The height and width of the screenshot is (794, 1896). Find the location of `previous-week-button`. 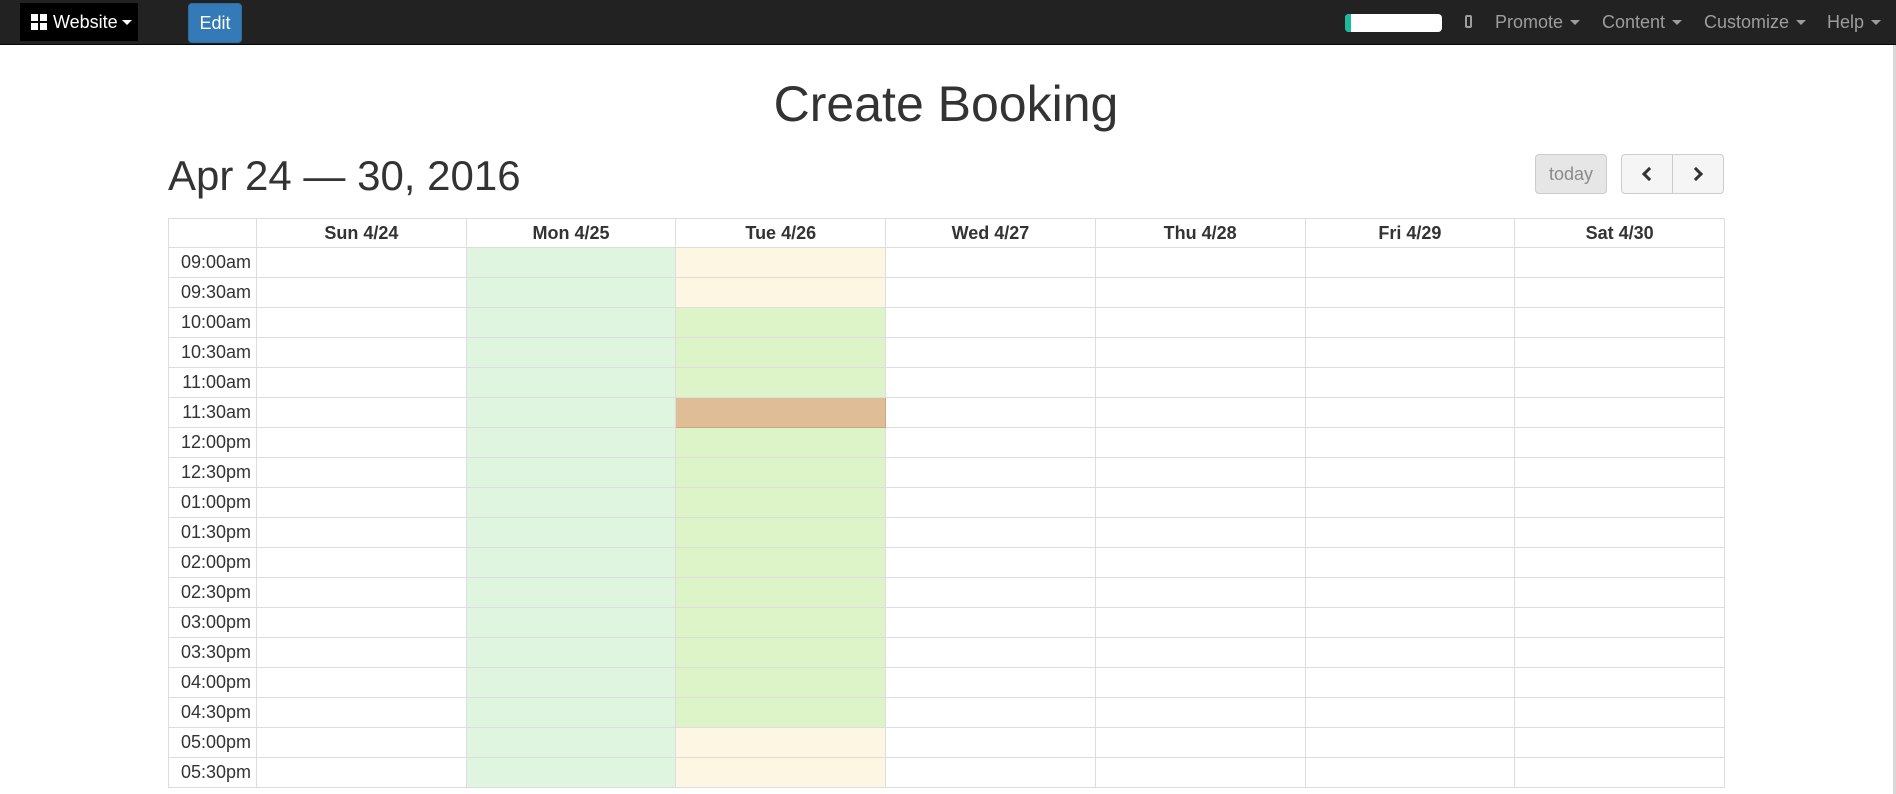

previous-week-button is located at coordinates (1647, 174).